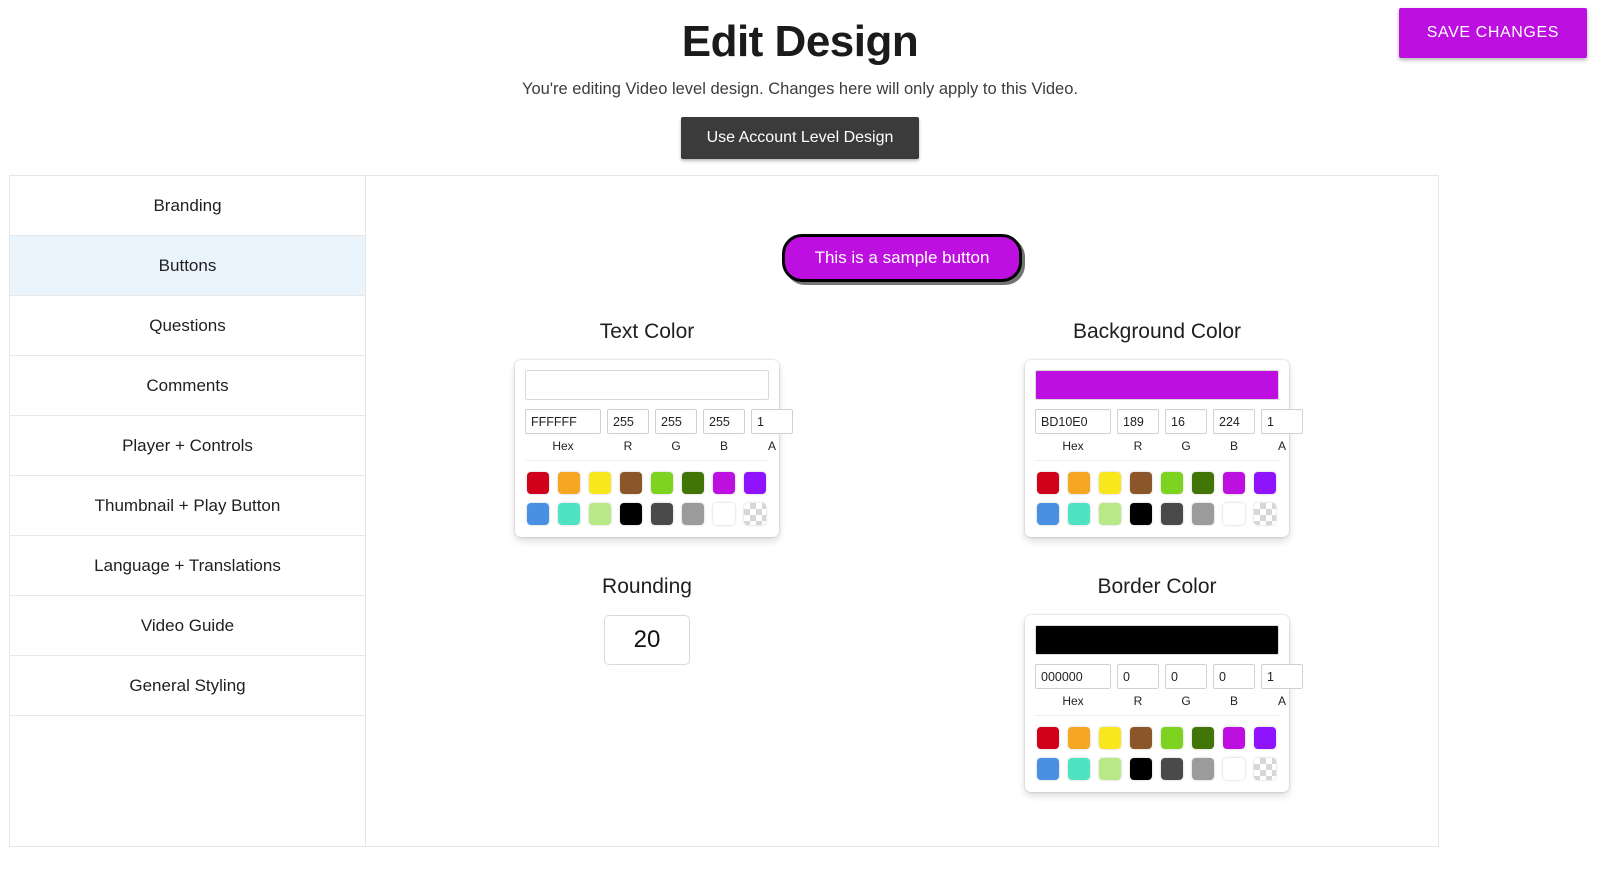 The height and width of the screenshot is (877, 1600). I want to click on sidebar-item-video-guide: Video Guide, so click(187, 626).